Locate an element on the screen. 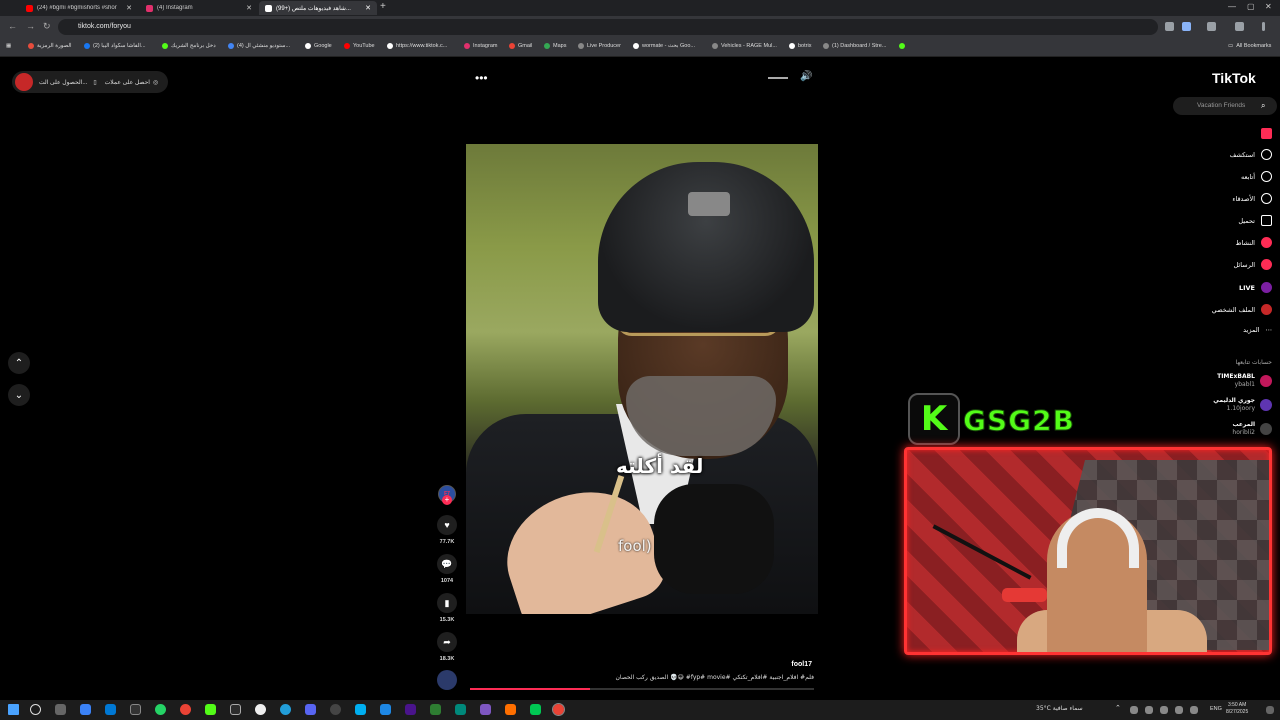 The image size is (1280, 720). like-button: ♥ 77.7K is located at coordinates (447, 530).